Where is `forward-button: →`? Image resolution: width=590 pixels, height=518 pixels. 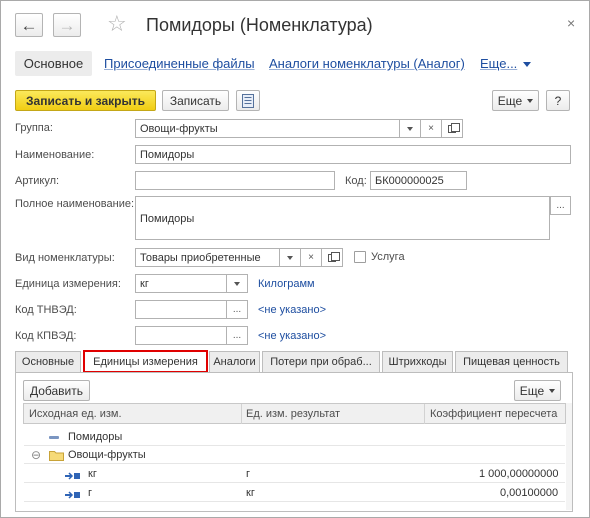 forward-button: → is located at coordinates (67, 25).